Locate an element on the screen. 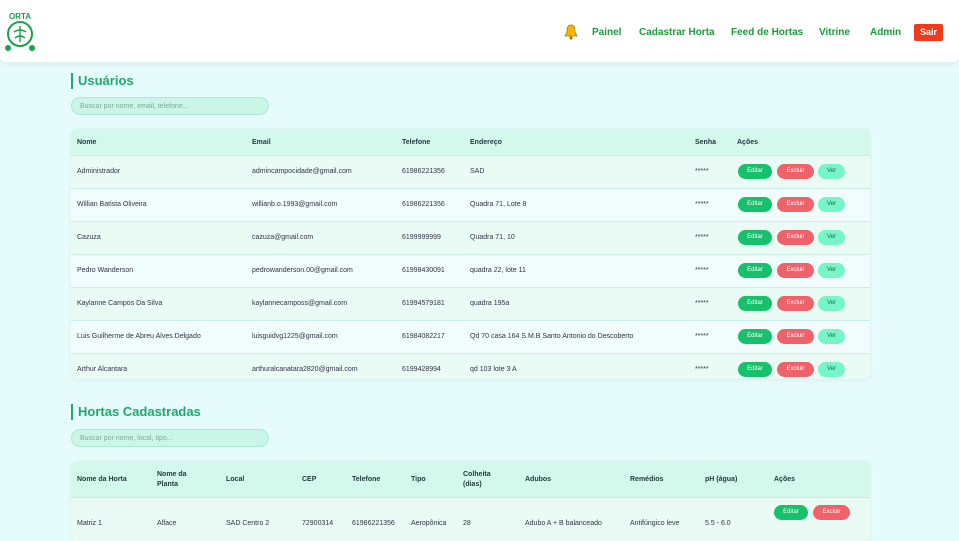 The width and height of the screenshot is (959, 541). cell-email: admincampocidade@gmail.com is located at coordinates (302, 171).